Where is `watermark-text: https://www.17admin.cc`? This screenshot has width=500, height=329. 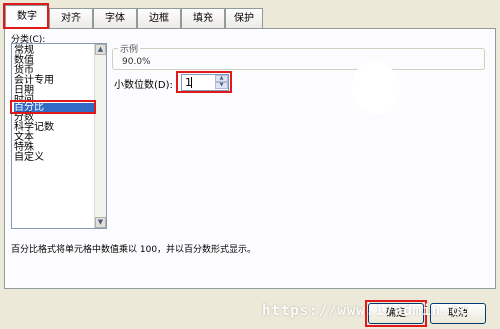
watermark-text: https://www.17admin.cc is located at coordinates (366, 311).